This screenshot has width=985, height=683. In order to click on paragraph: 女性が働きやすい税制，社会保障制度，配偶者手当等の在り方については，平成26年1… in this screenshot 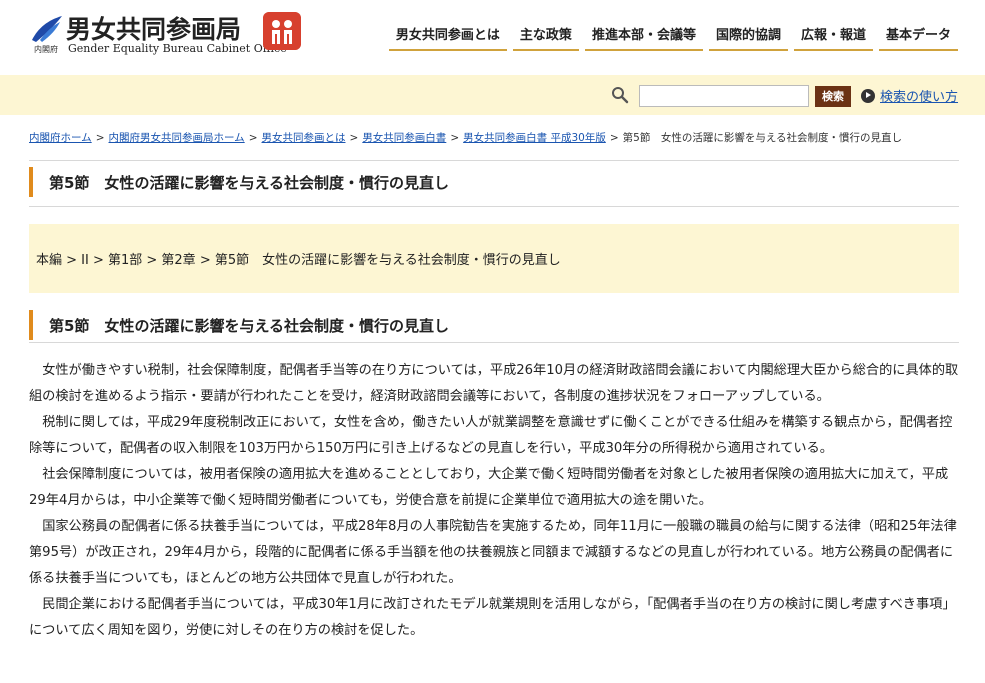, I will do `click(494, 383)`.